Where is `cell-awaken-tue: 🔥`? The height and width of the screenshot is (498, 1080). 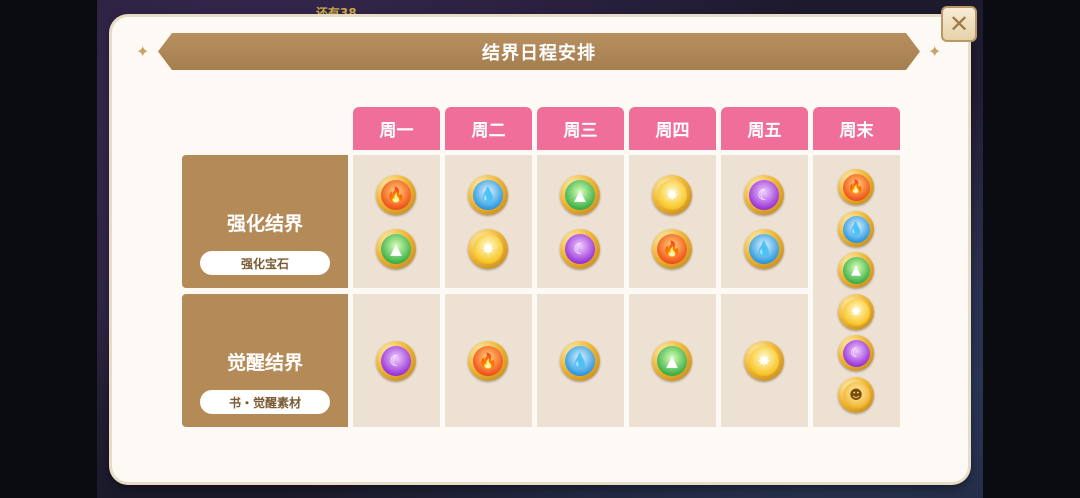 cell-awaken-tue: 🔥 is located at coordinates (488, 360).